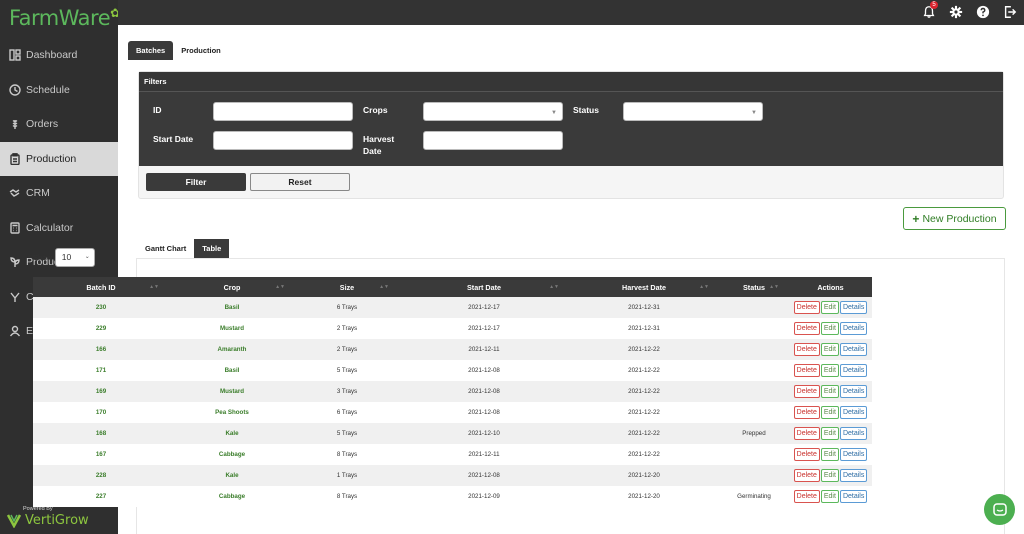 The width and height of the screenshot is (1024, 534). I want to click on sidebar-item-orders: Orders, so click(59, 124).